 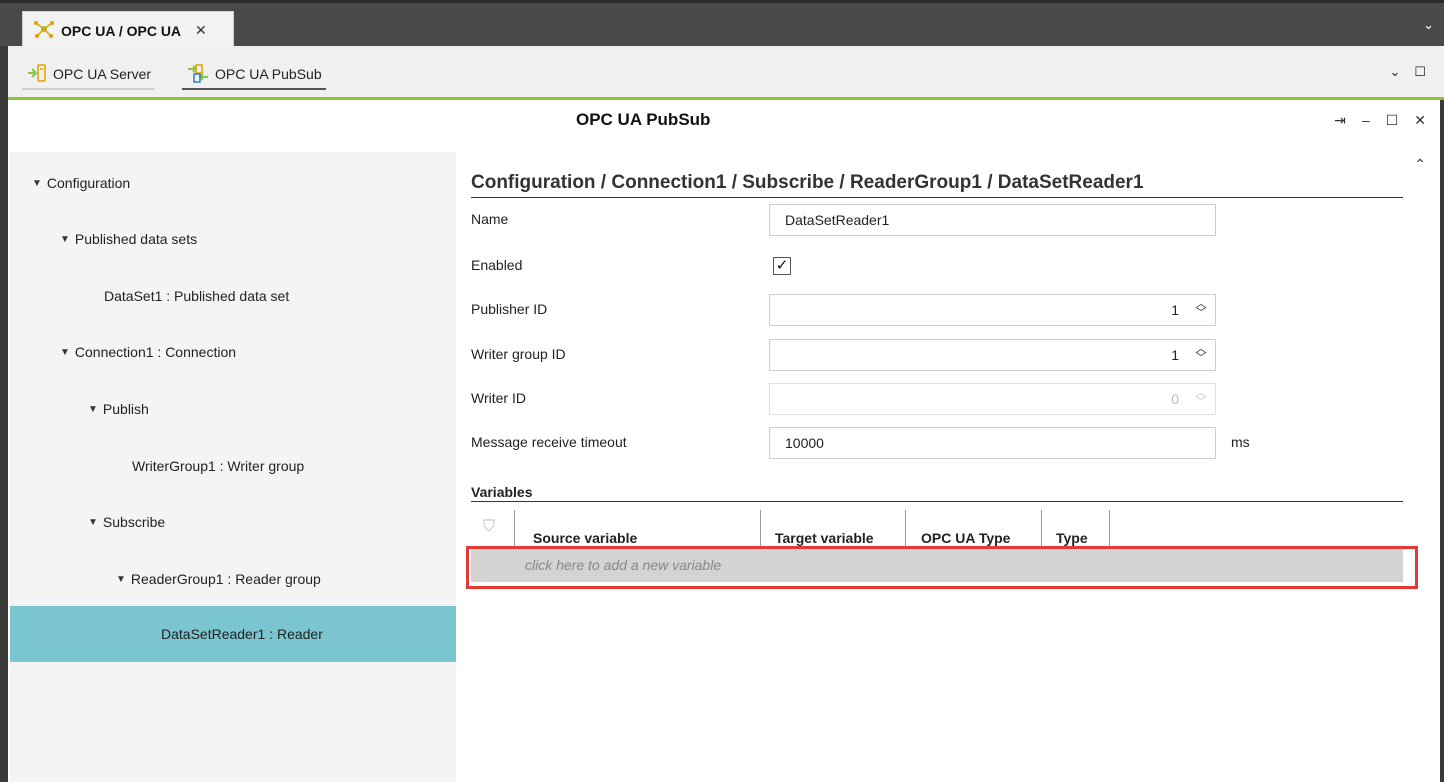 What do you see at coordinates (88, 183) in the screenshot?
I see `tree-item-label: Configuration` at bounding box center [88, 183].